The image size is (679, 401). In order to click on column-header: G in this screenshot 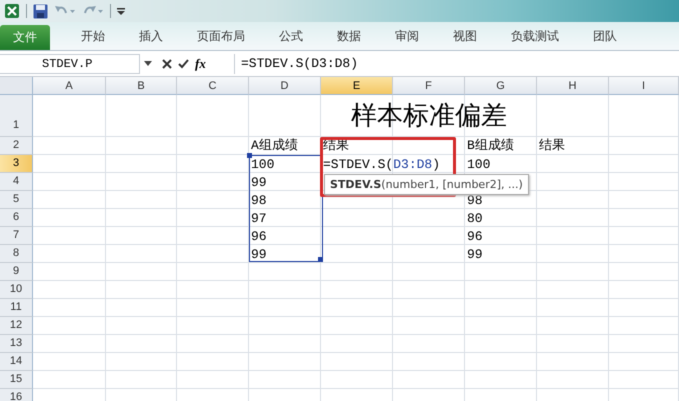, I will do `click(501, 86)`.